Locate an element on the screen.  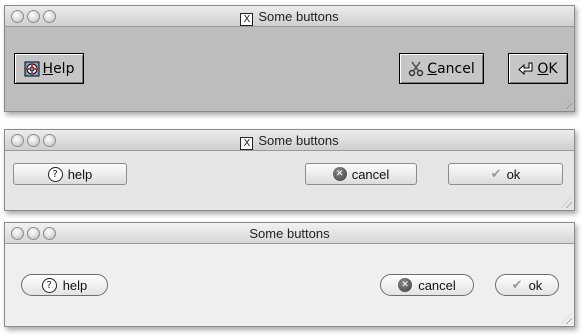
lifebuoy-icon is located at coordinates (32, 68).